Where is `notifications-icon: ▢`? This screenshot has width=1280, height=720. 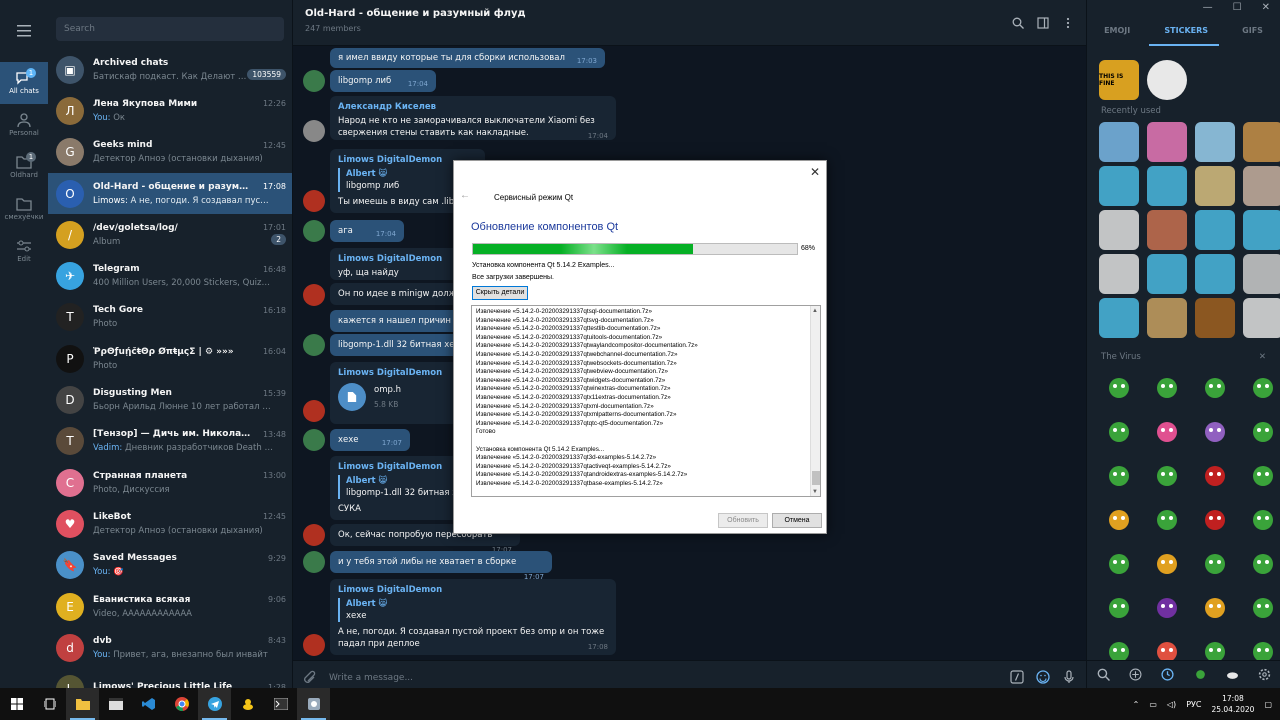
notifications-icon: ▢ is located at coordinates (1268, 704).